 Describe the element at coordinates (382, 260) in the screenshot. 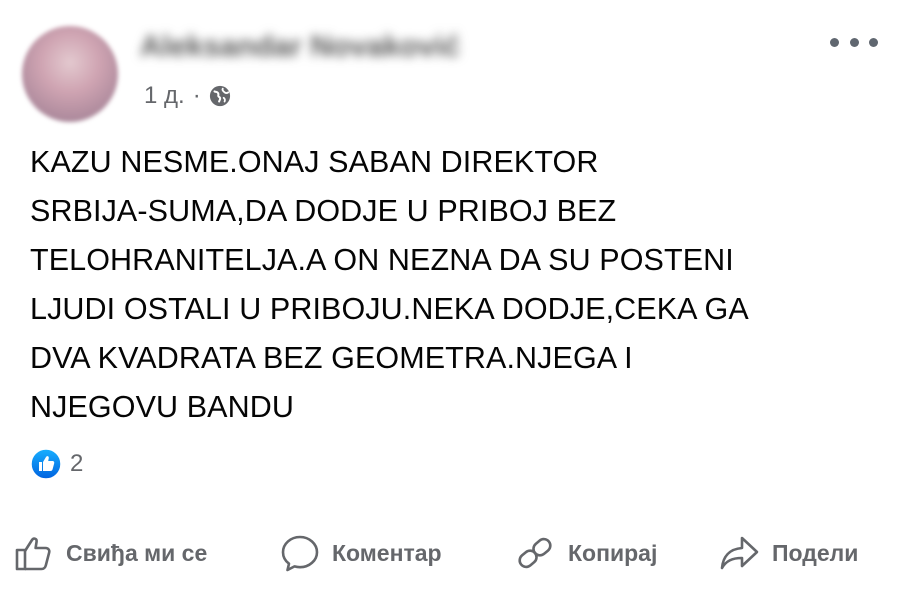

I see `post-text-line: TELOHRANITELJA.A ON NEZNA DA SU POSTENI` at that location.